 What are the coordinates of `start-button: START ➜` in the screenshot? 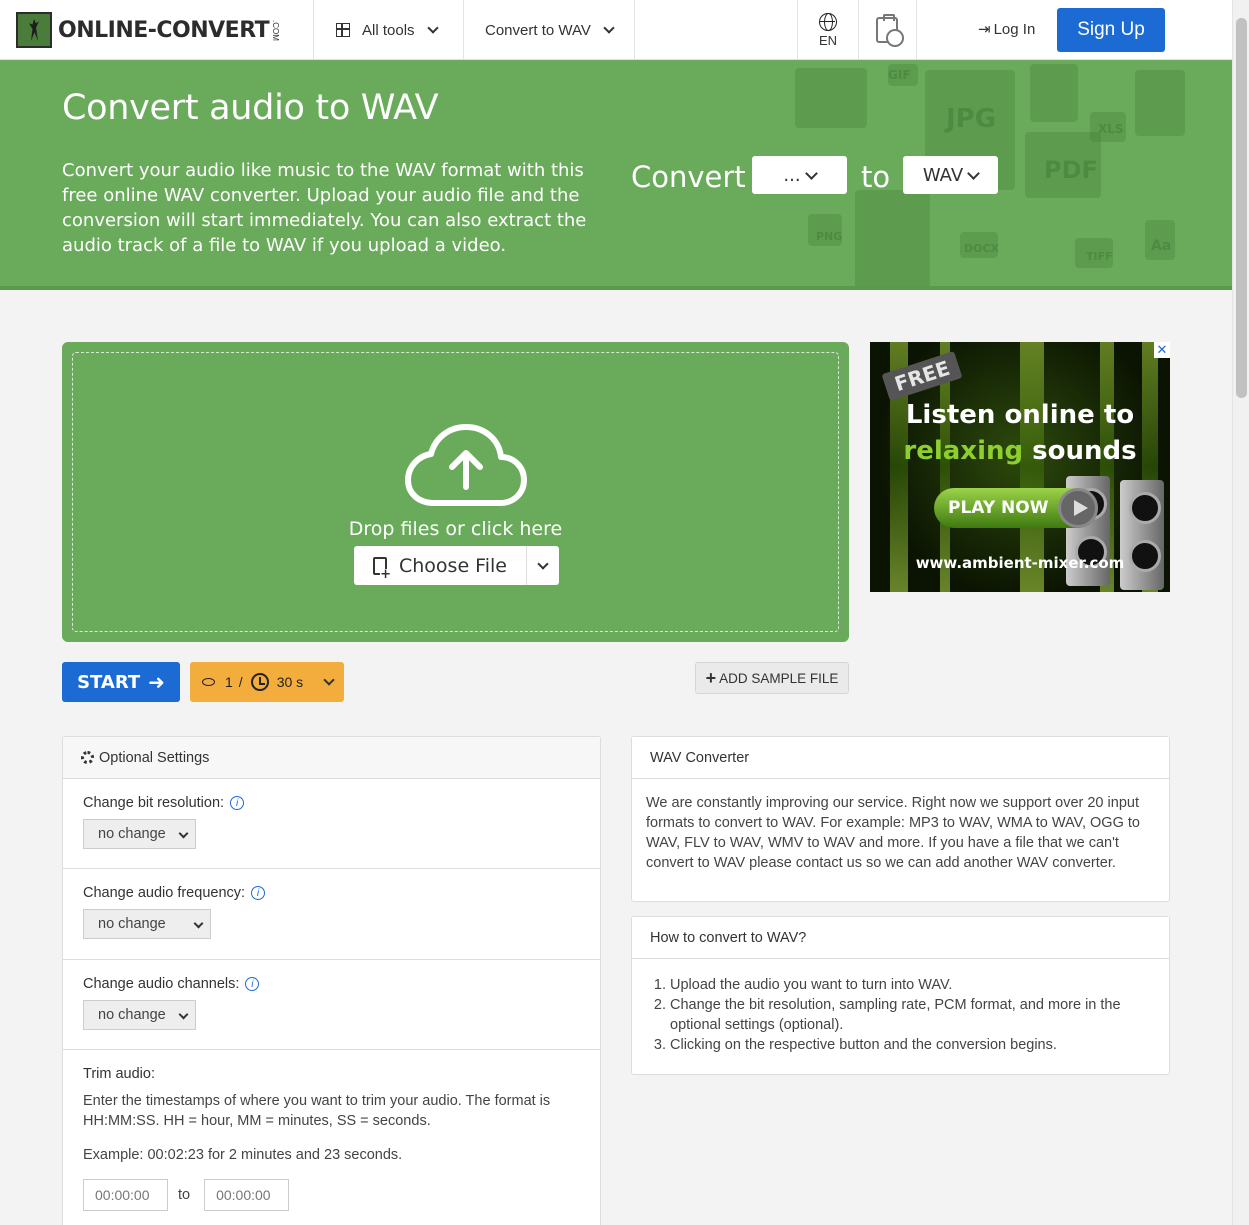 It's located at (121, 682).